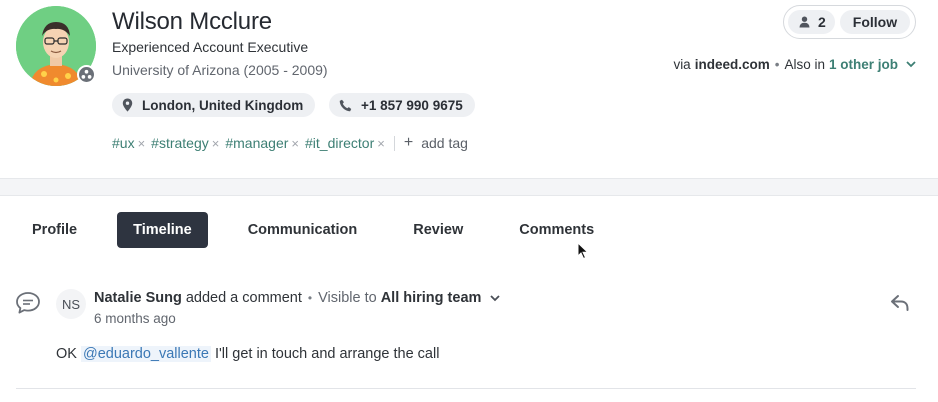  What do you see at coordinates (822, 22) in the screenshot?
I see `follower-count: 2` at bounding box center [822, 22].